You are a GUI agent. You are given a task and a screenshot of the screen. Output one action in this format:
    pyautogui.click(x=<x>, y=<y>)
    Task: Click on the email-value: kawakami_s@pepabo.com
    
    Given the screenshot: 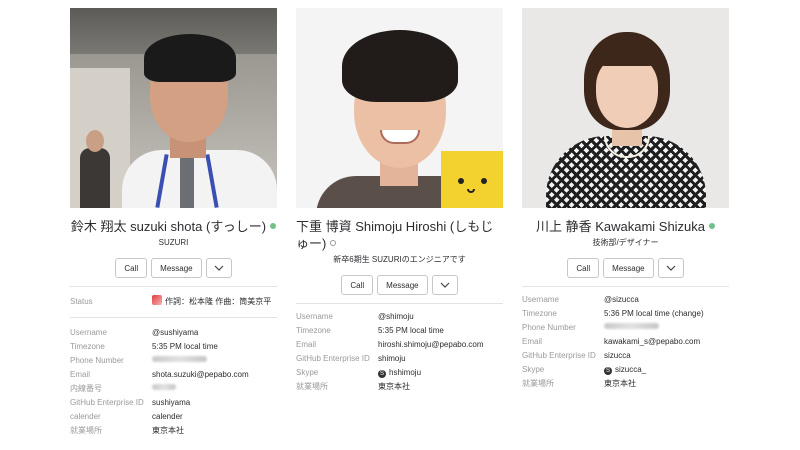 What is the action you would take?
    pyautogui.click(x=652, y=342)
    